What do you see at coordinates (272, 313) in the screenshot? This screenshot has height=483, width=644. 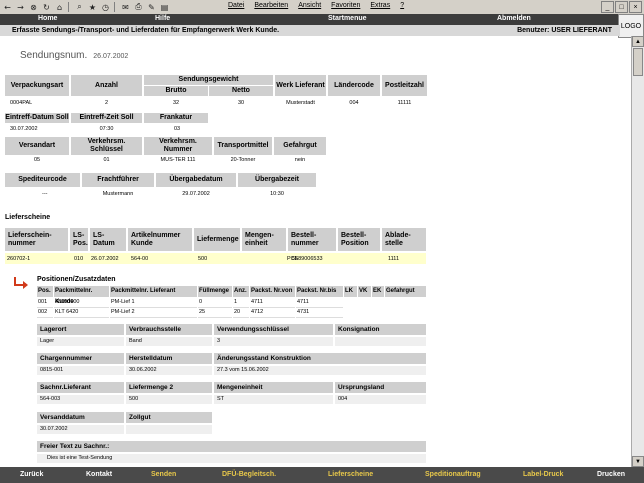 I see `pos-von: 4712` at bounding box center [272, 313].